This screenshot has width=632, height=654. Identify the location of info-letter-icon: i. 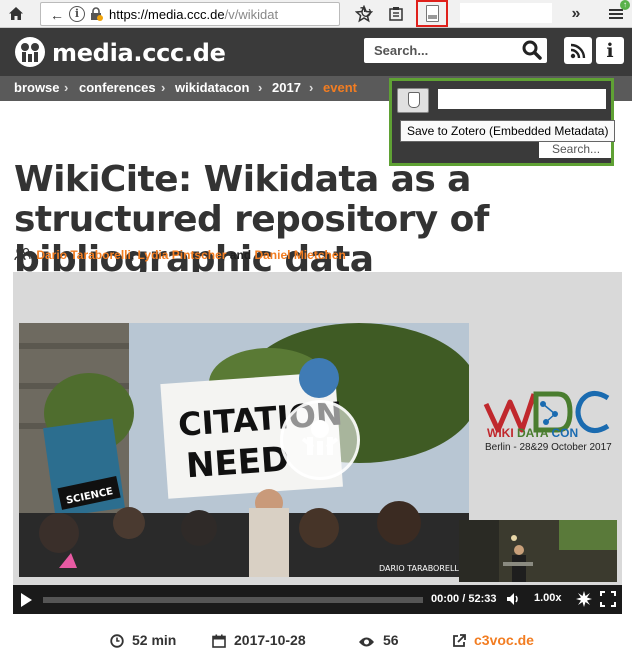
(610, 50).